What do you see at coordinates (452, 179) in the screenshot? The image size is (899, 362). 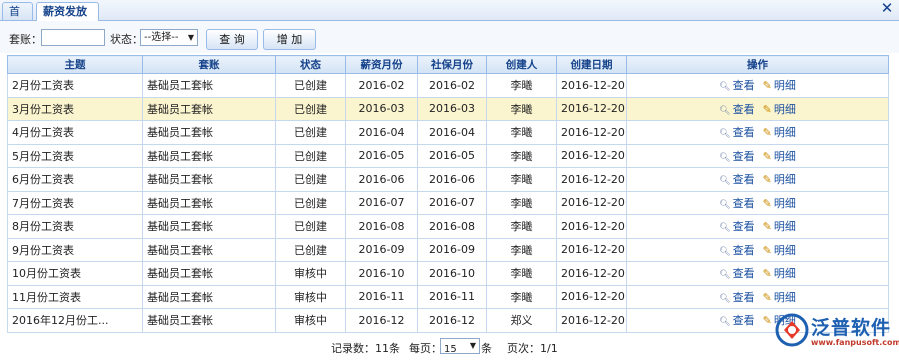 I see `cell-social-month: 2016-06` at bounding box center [452, 179].